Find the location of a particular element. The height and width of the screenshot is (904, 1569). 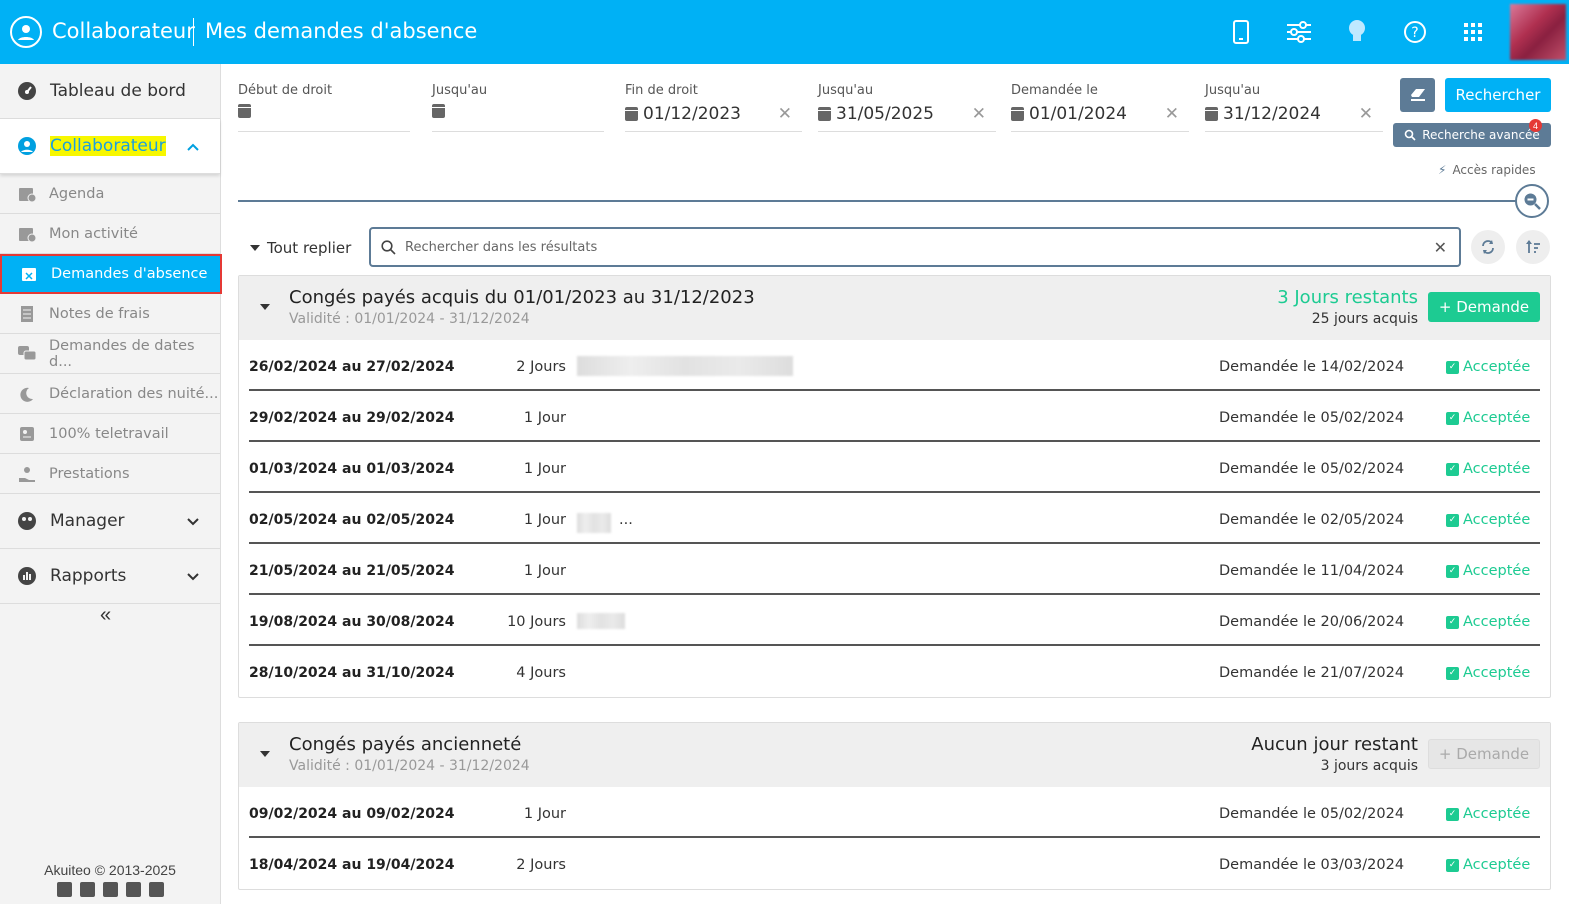

filter-start-from: Début de droit is located at coordinates (324, 106).